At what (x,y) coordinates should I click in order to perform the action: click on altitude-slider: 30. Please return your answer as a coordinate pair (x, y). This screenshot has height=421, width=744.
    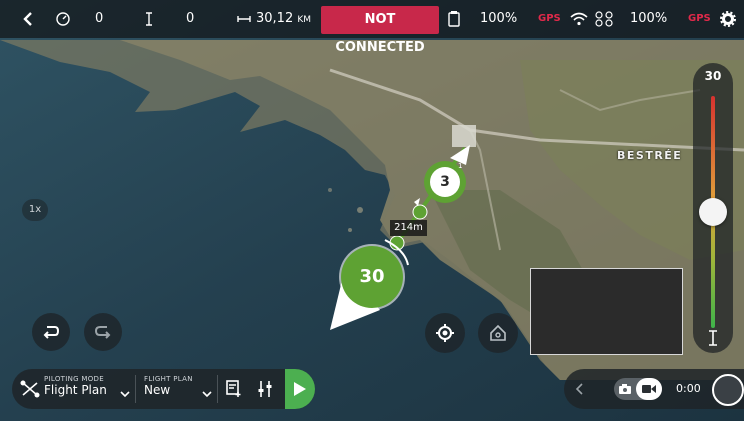
    Looking at the image, I should click on (713, 208).